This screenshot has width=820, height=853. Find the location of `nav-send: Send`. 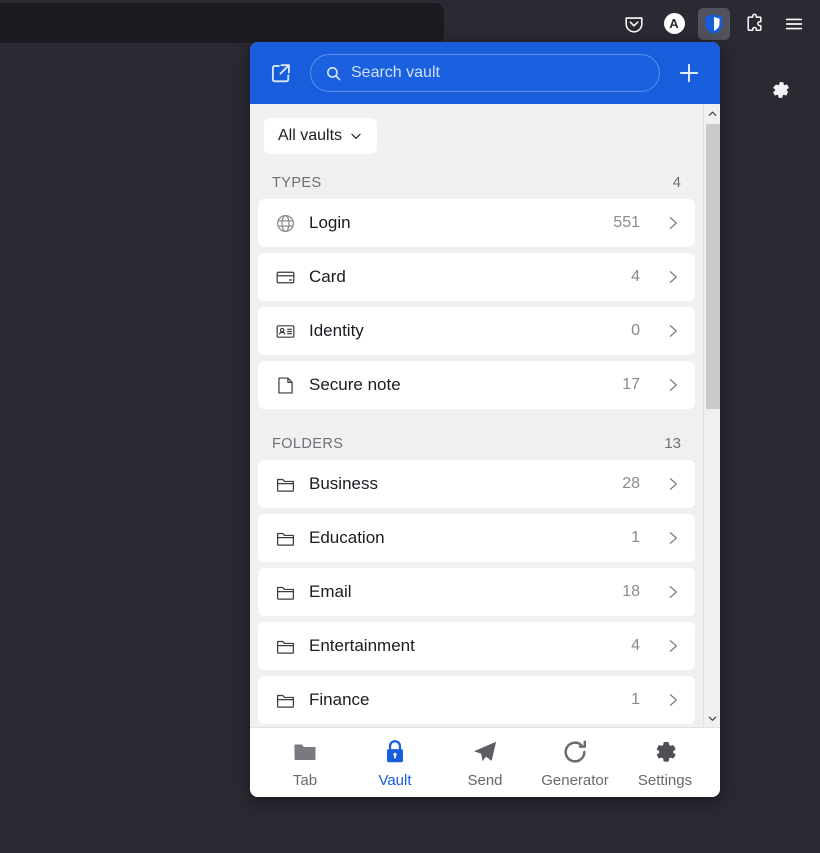

nav-send: Send is located at coordinates (485, 763).